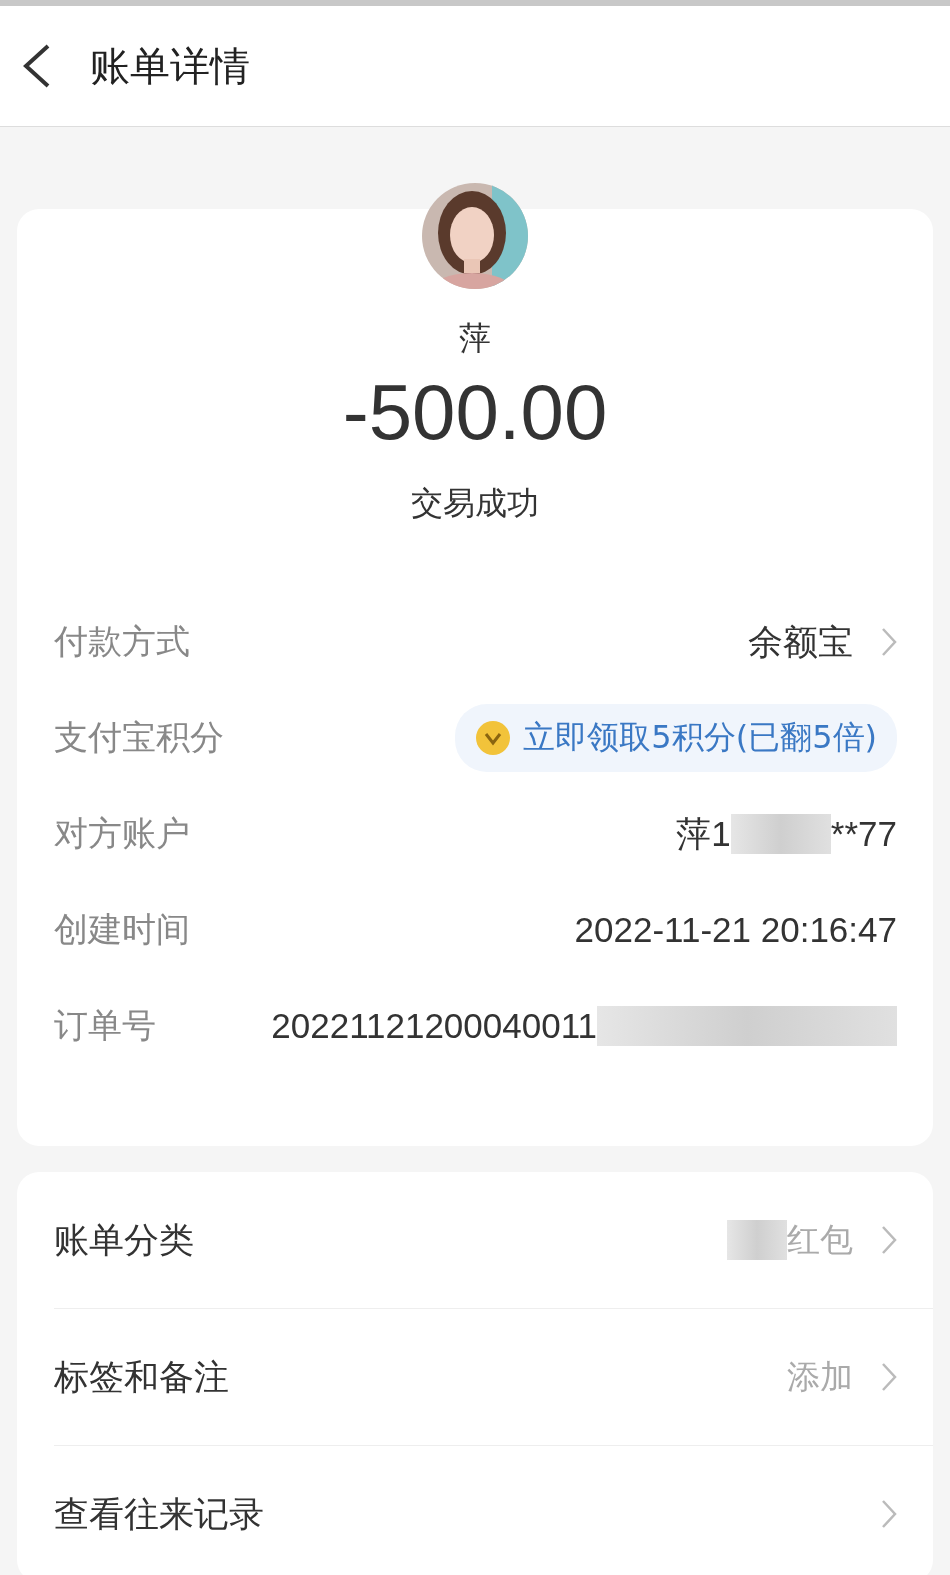 The height and width of the screenshot is (1575, 950). I want to click on menu-label: 查看往来记录, so click(159, 1514).